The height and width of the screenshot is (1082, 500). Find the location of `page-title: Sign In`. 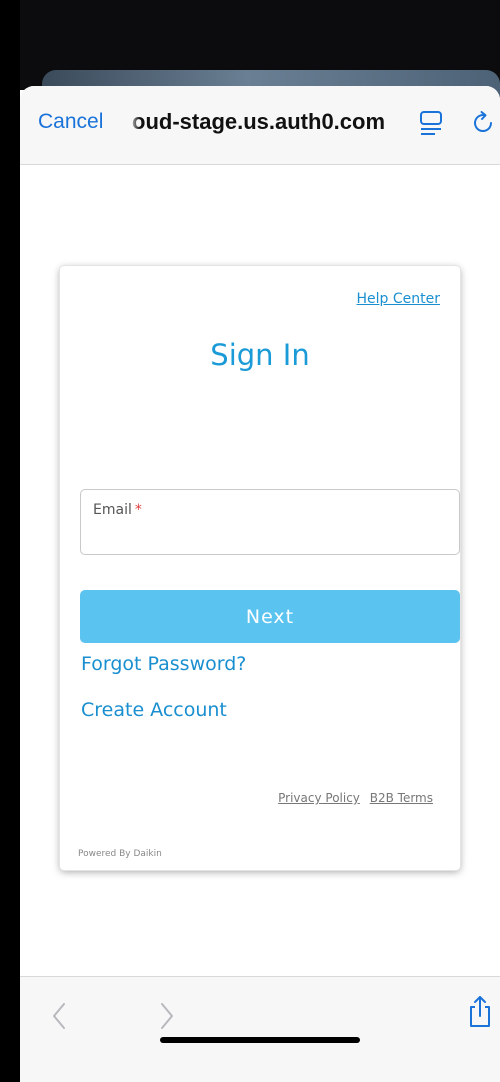

page-title: Sign In is located at coordinates (260, 355).